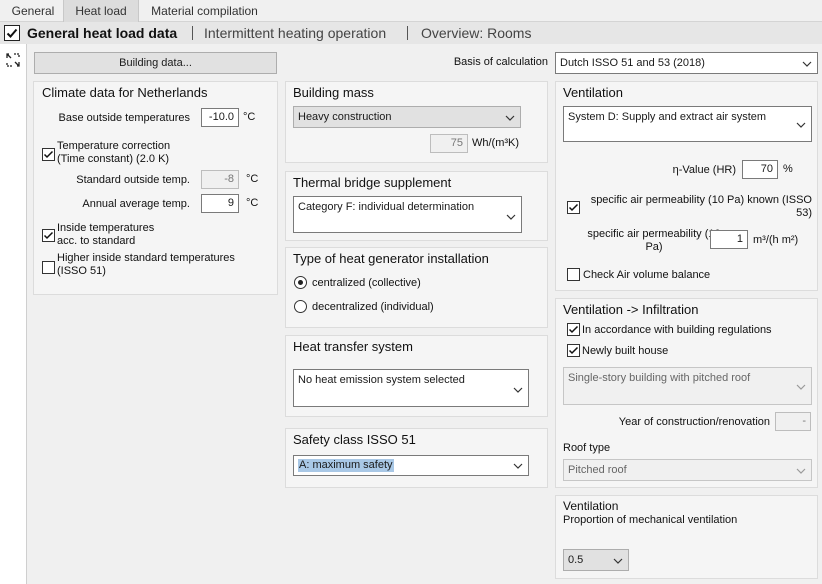 Image resolution: width=822 pixels, height=584 pixels. I want to click on higher-inside-label-2: (ISSO 51), so click(81, 271).